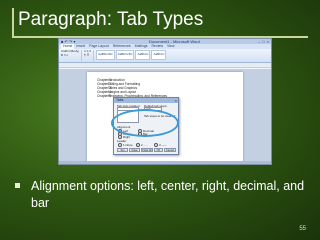 The width and height of the screenshot is (320, 240). What do you see at coordinates (165, 162) in the screenshot?
I see `status-bar` at bounding box center [165, 162].